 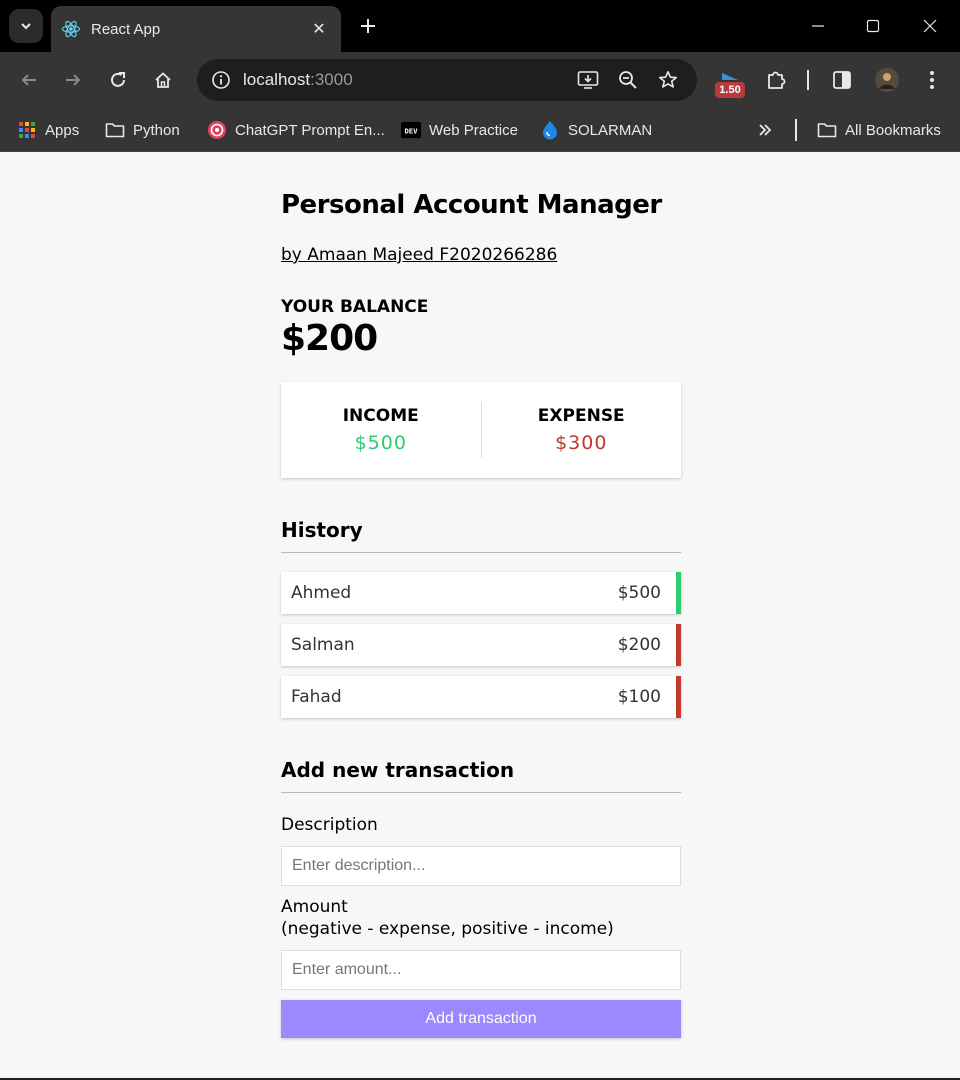 I want to click on add-transaction-heading: Add new transaction, so click(x=481, y=775).